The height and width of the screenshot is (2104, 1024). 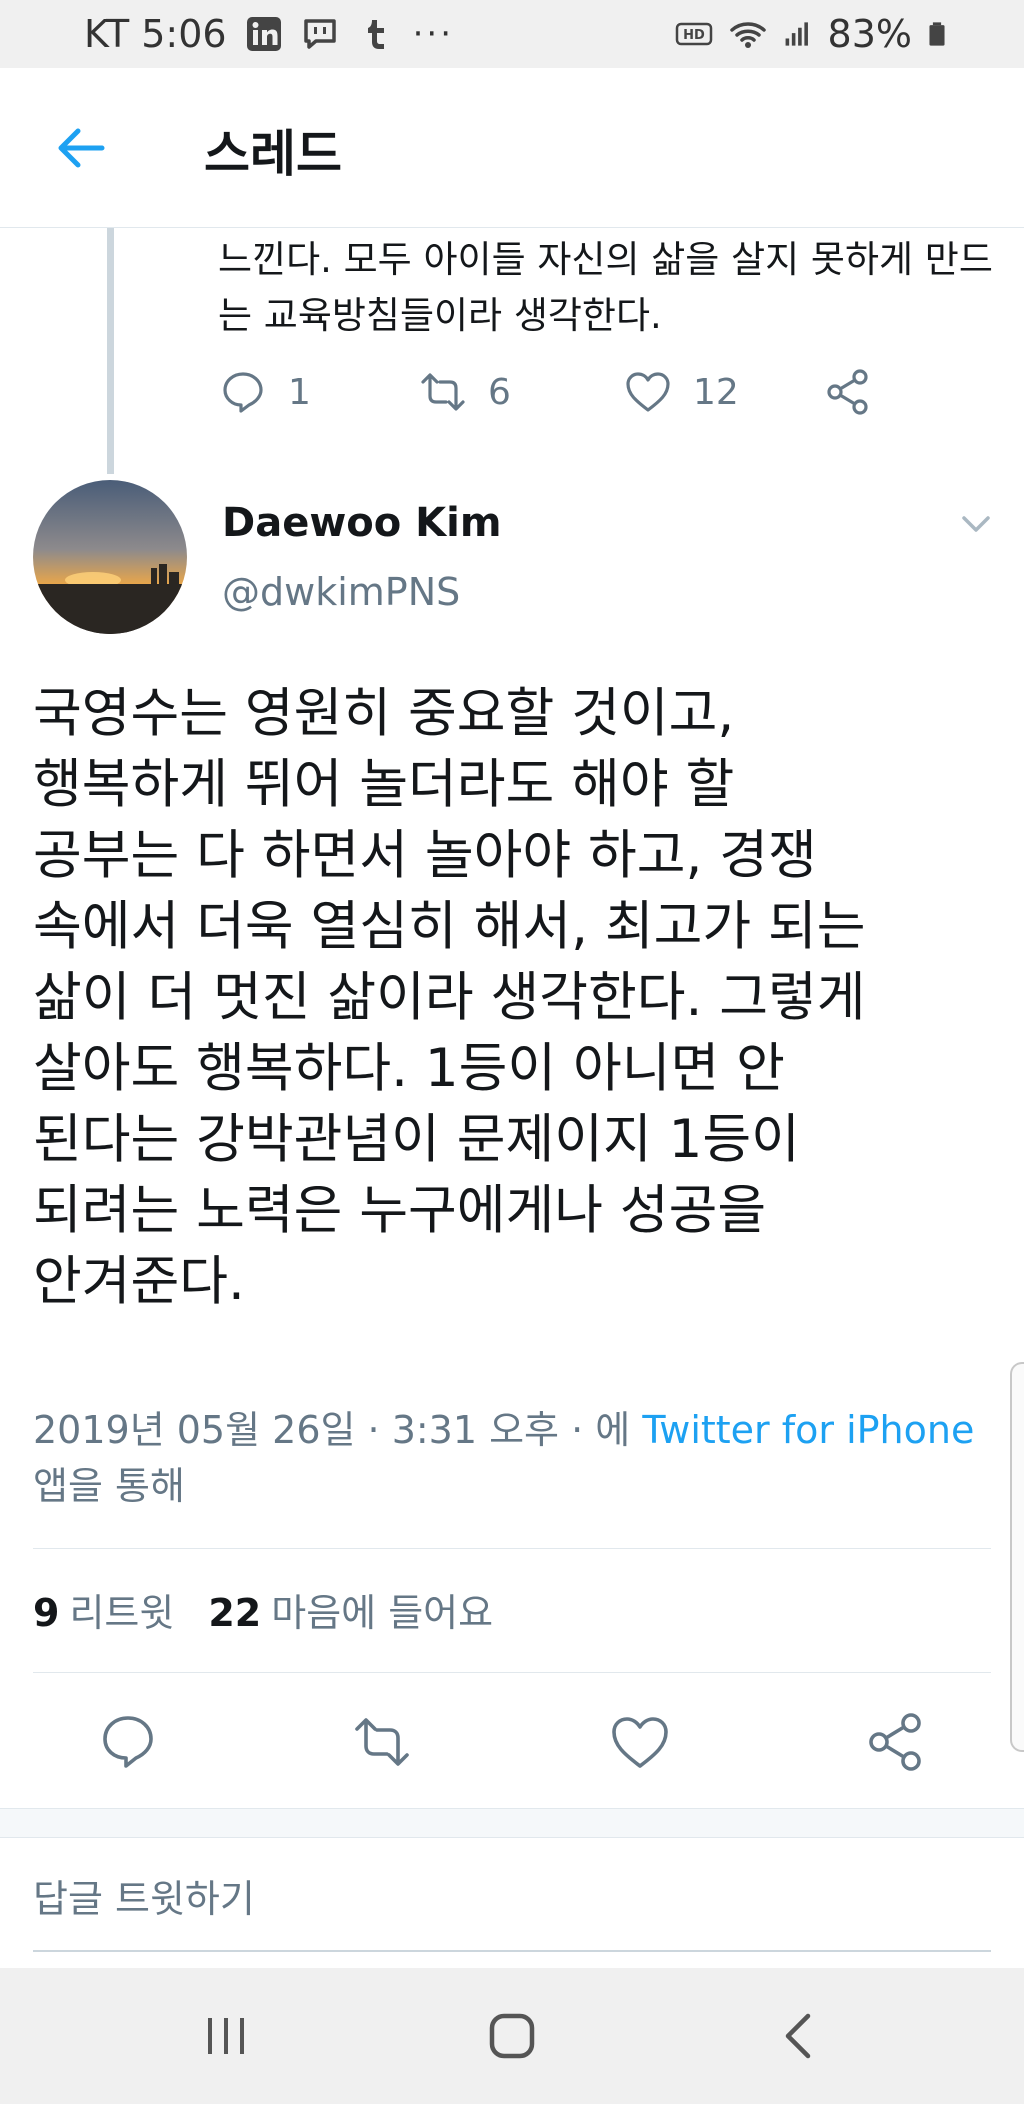 I want to click on reply-placeholder: 답글 트윗하기, so click(x=144, y=1899).